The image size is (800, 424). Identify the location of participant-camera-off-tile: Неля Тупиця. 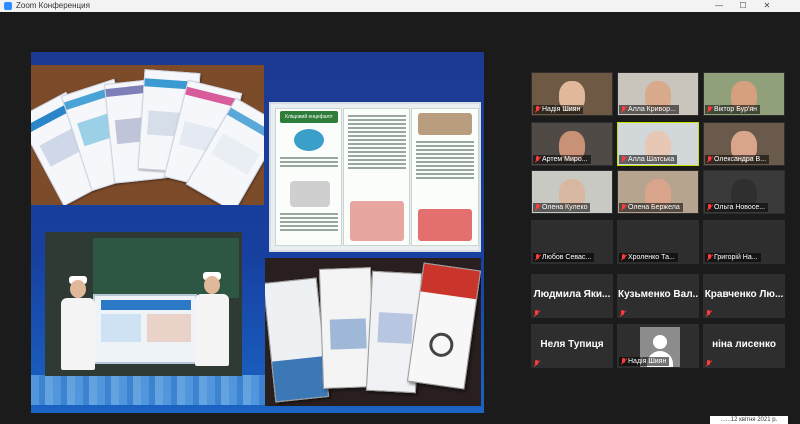
(572, 346).